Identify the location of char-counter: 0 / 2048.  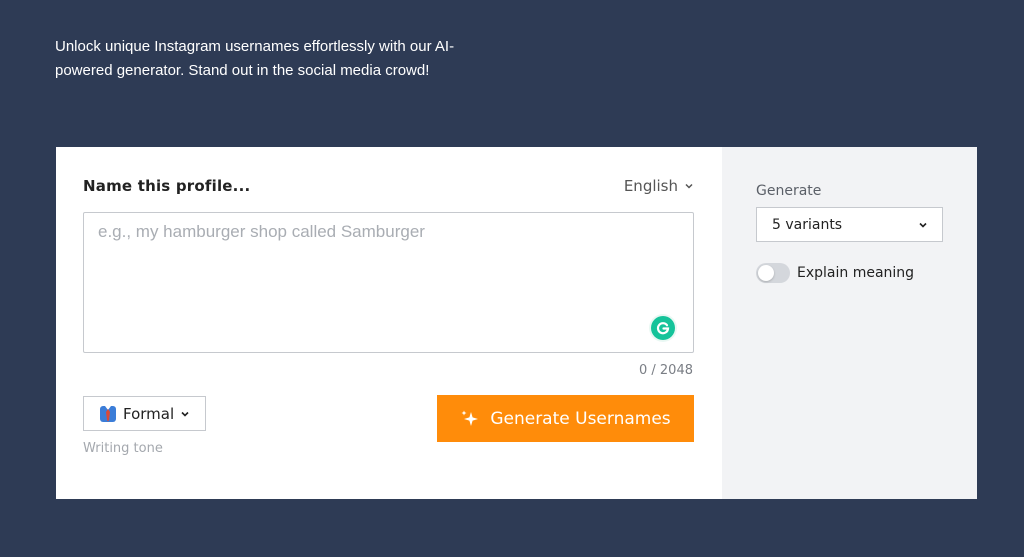
(666, 370).